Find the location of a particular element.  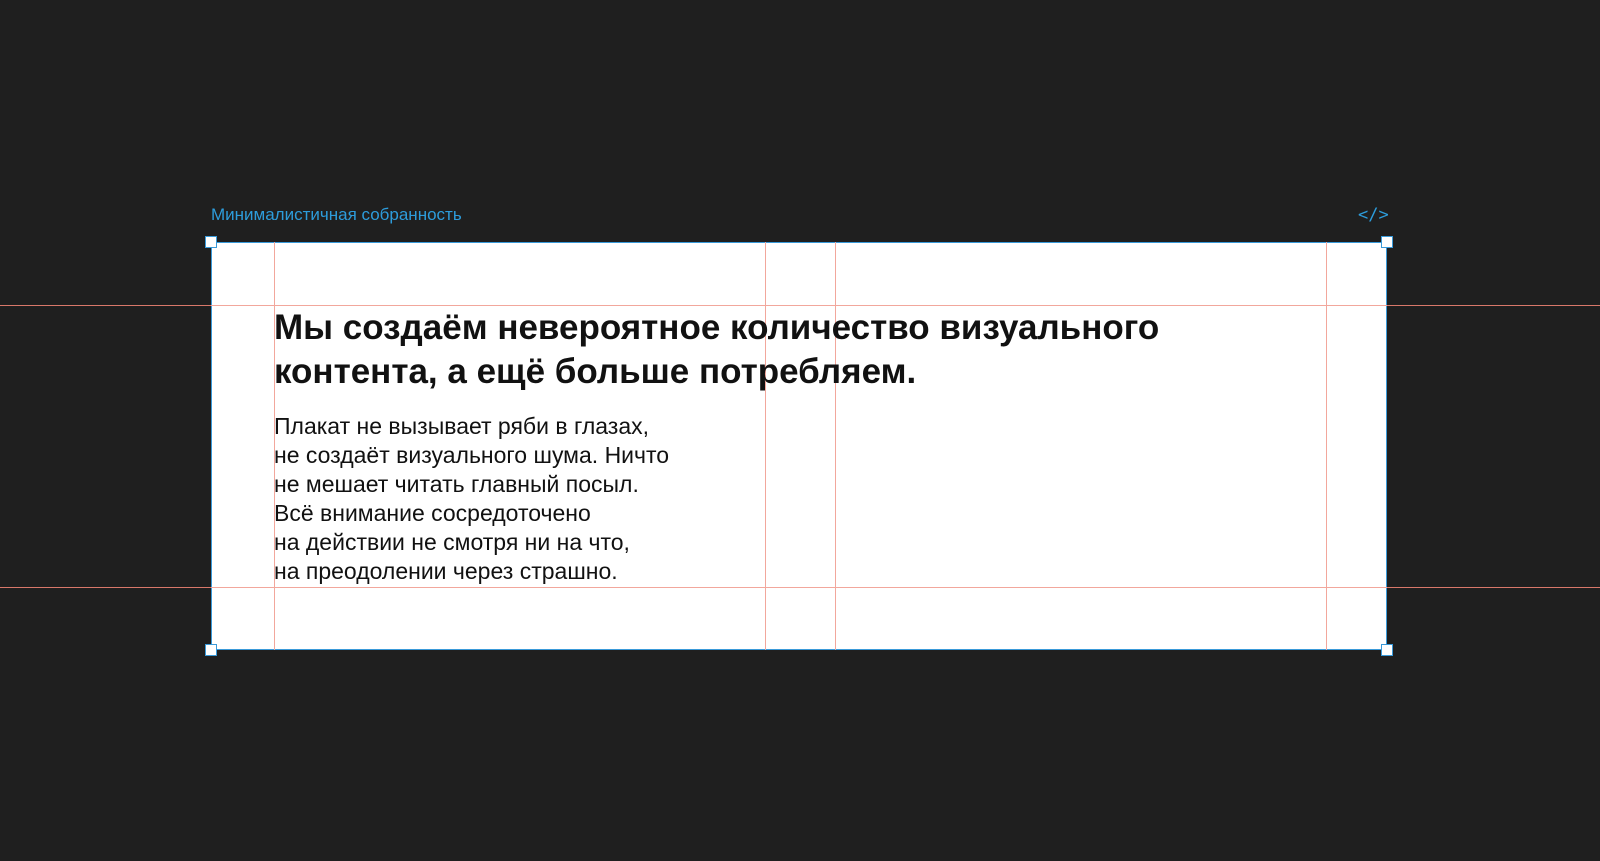

code-icon: </> is located at coordinates (1373, 215).